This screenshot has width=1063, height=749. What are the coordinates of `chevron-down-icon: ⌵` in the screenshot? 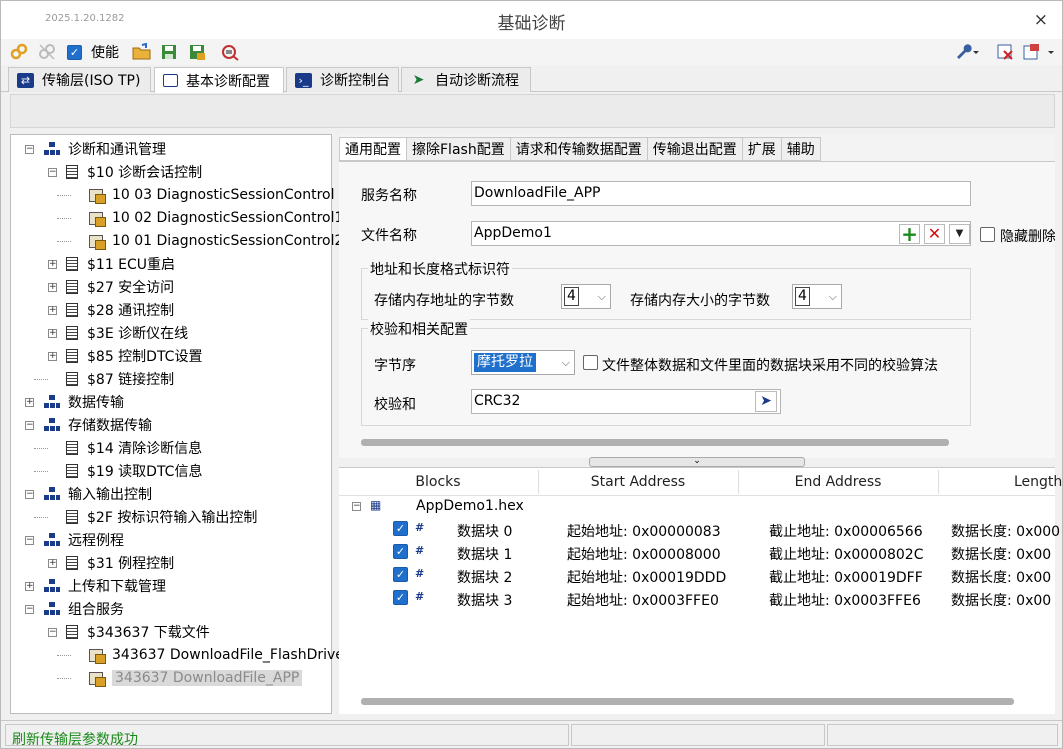 It's located at (601, 296).